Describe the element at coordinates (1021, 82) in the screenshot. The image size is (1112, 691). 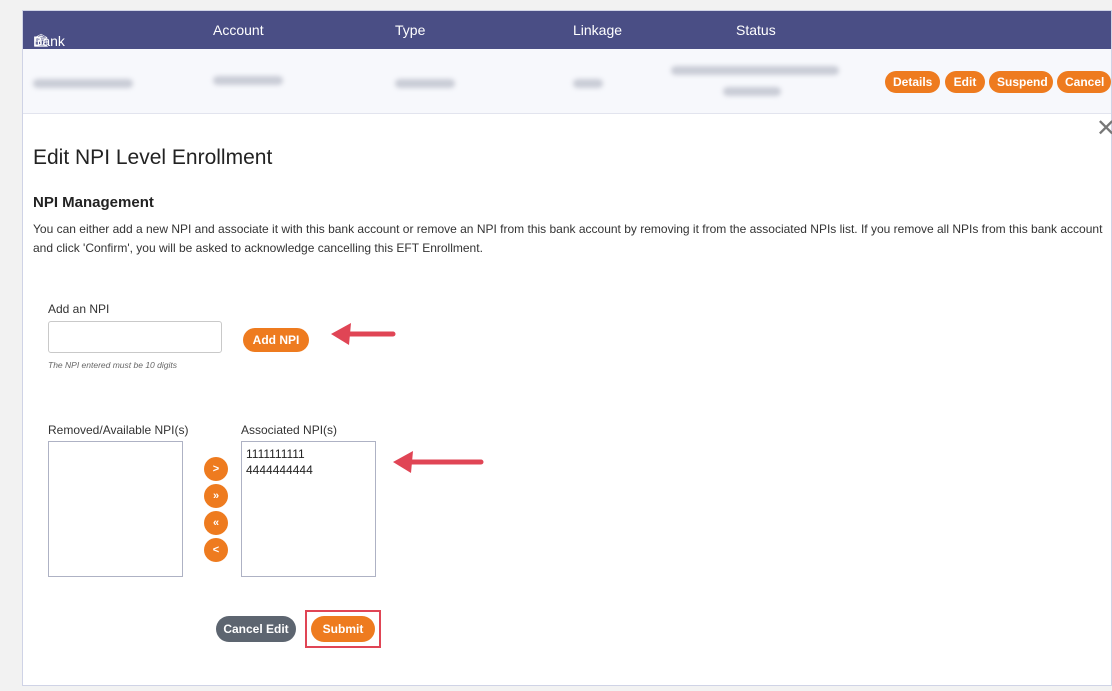
I see `suspend-button: Suspend` at that location.